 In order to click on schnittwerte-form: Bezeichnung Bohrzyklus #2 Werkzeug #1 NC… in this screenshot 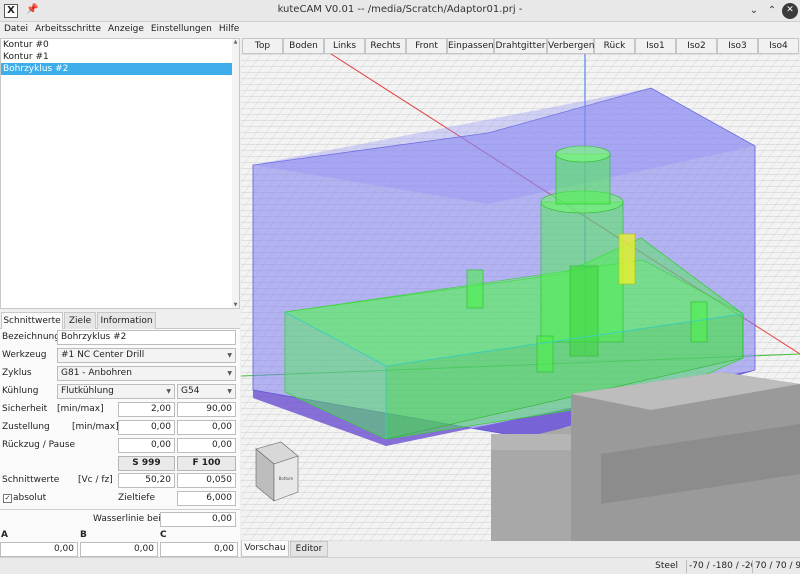, I will do `click(120, 443)`.